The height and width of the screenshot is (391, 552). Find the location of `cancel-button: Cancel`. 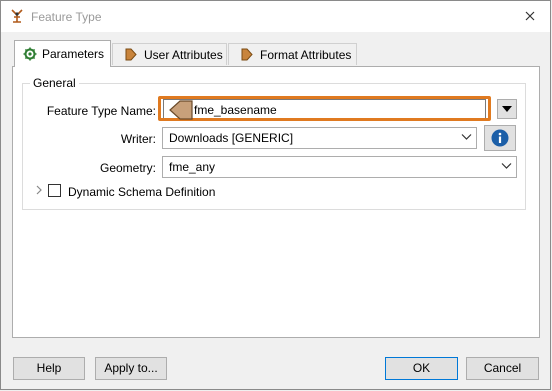

cancel-button: Cancel is located at coordinates (502, 368).